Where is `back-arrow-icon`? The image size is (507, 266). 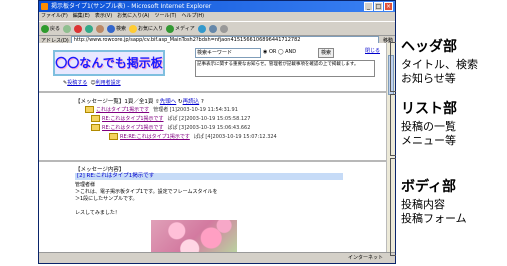
back-arrow-icon is located at coordinates (45, 28).